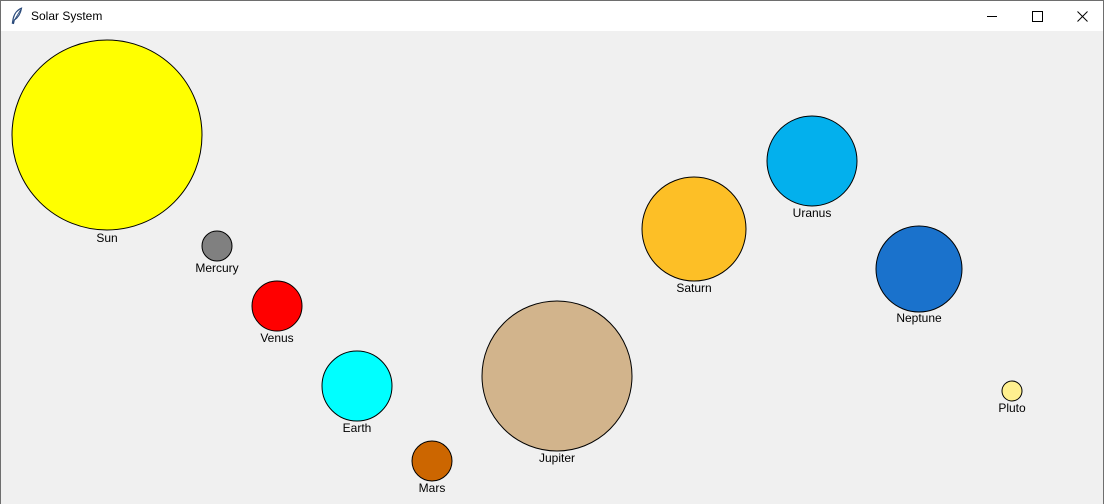 The width and height of the screenshot is (1104, 504). I want to click on planet-pluto, so click(1012, 391).